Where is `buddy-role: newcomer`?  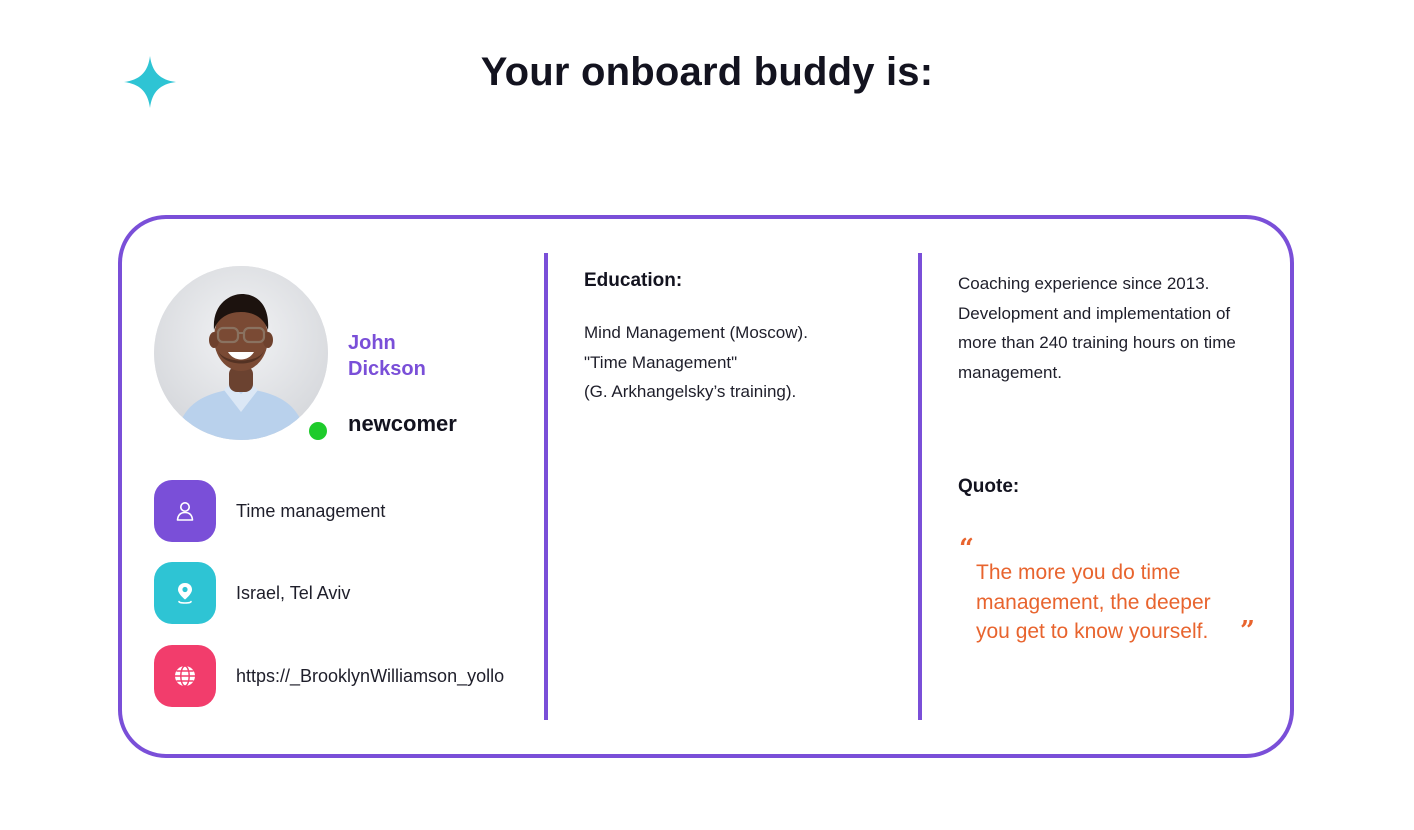 buddy-role: newcomer is located at coordinates (402, 423).